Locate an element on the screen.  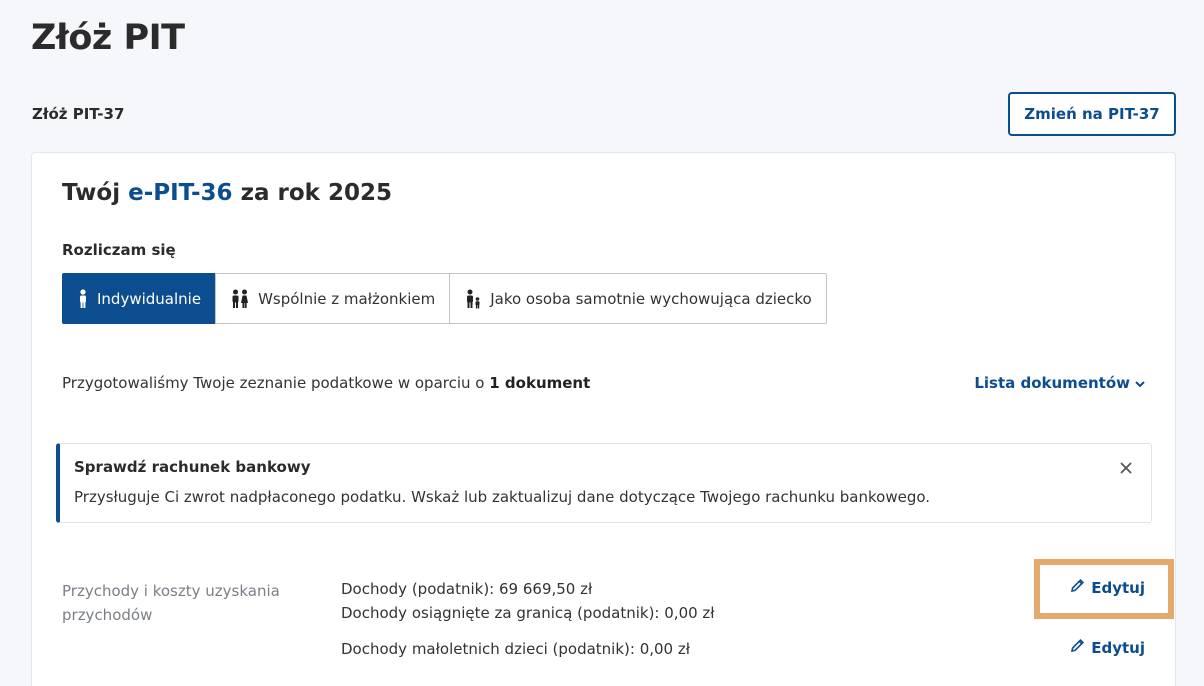
option-joint-spouse: Wspólnie z małżonkiem is located at coordinates (333, 298).